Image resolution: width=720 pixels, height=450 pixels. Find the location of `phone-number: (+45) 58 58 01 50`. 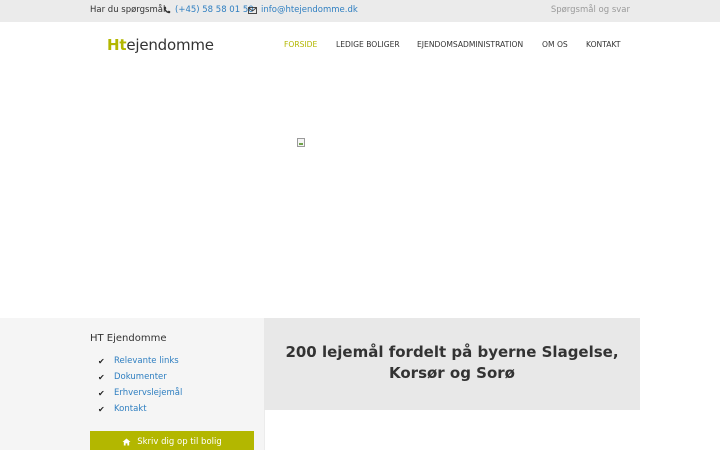

phone-number: (+45) 58 58 01 50 is located at coordinates (214, 10).